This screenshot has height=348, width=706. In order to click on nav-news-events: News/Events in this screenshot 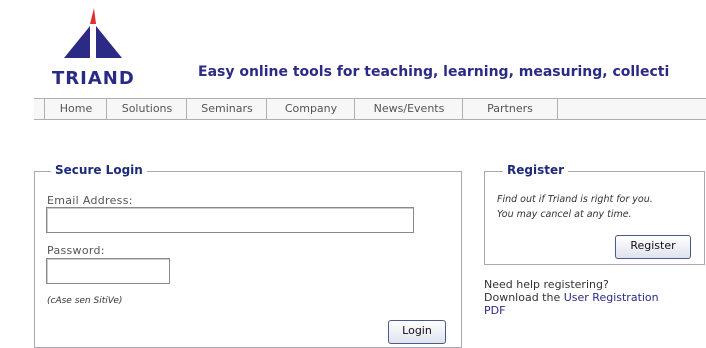, I will do `click(408, 109)`.